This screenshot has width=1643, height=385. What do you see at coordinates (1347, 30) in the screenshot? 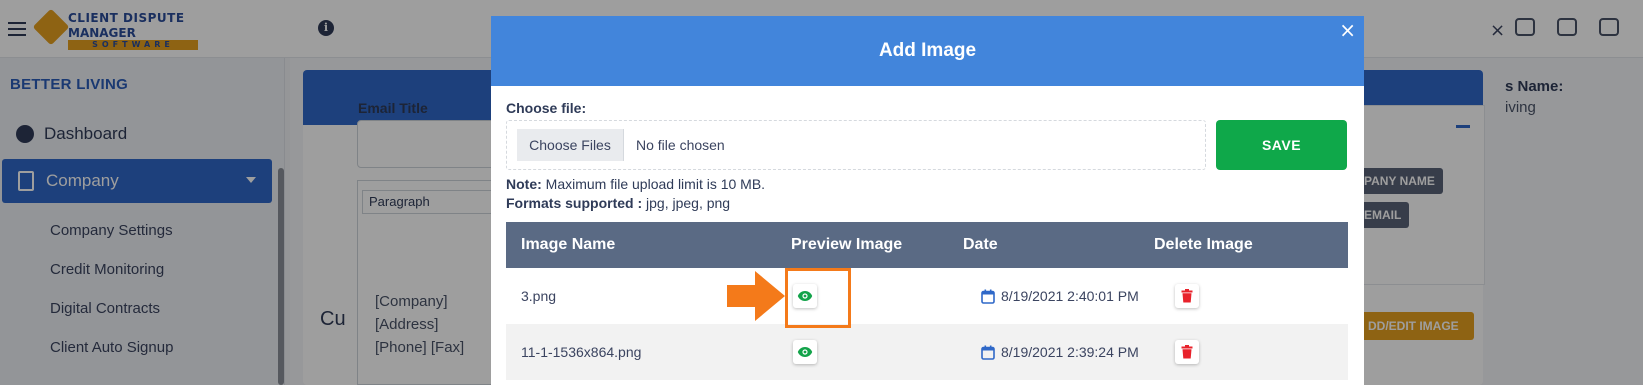
I see `close-icon: ×` at bounding box center [1347, 30].